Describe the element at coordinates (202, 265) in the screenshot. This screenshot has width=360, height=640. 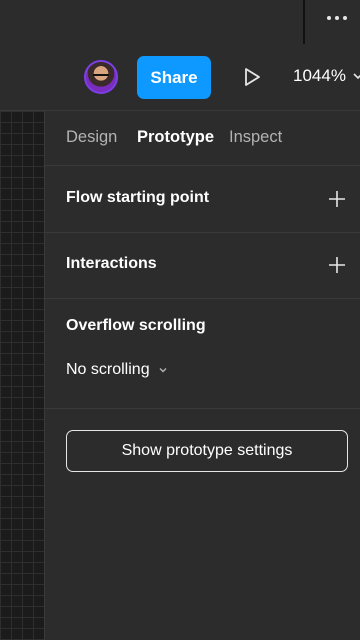
I see `interactions-section: Interactions` at that location.